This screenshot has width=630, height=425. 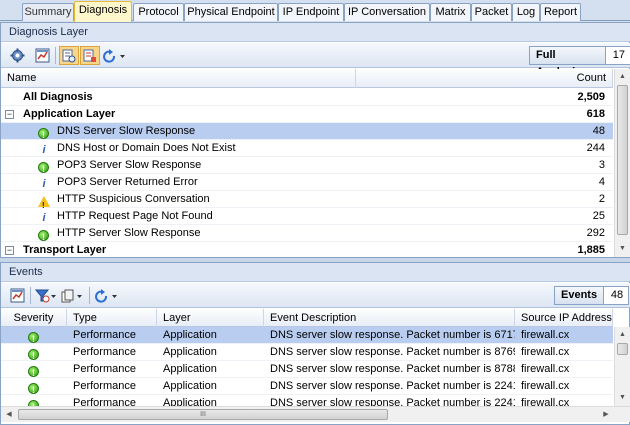 I want to click on full-analysis-label: Full Analysis, so click(x=568, y=62).